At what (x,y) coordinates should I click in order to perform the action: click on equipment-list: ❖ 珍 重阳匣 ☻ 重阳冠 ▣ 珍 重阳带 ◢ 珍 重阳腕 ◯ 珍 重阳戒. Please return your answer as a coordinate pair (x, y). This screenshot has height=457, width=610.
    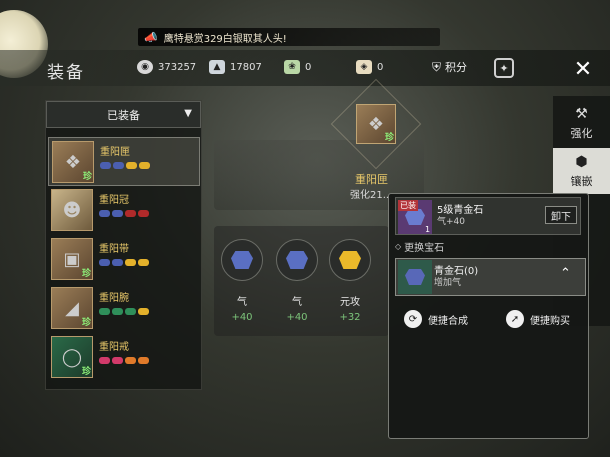
    Looking at the image, I should click on (124, 262).